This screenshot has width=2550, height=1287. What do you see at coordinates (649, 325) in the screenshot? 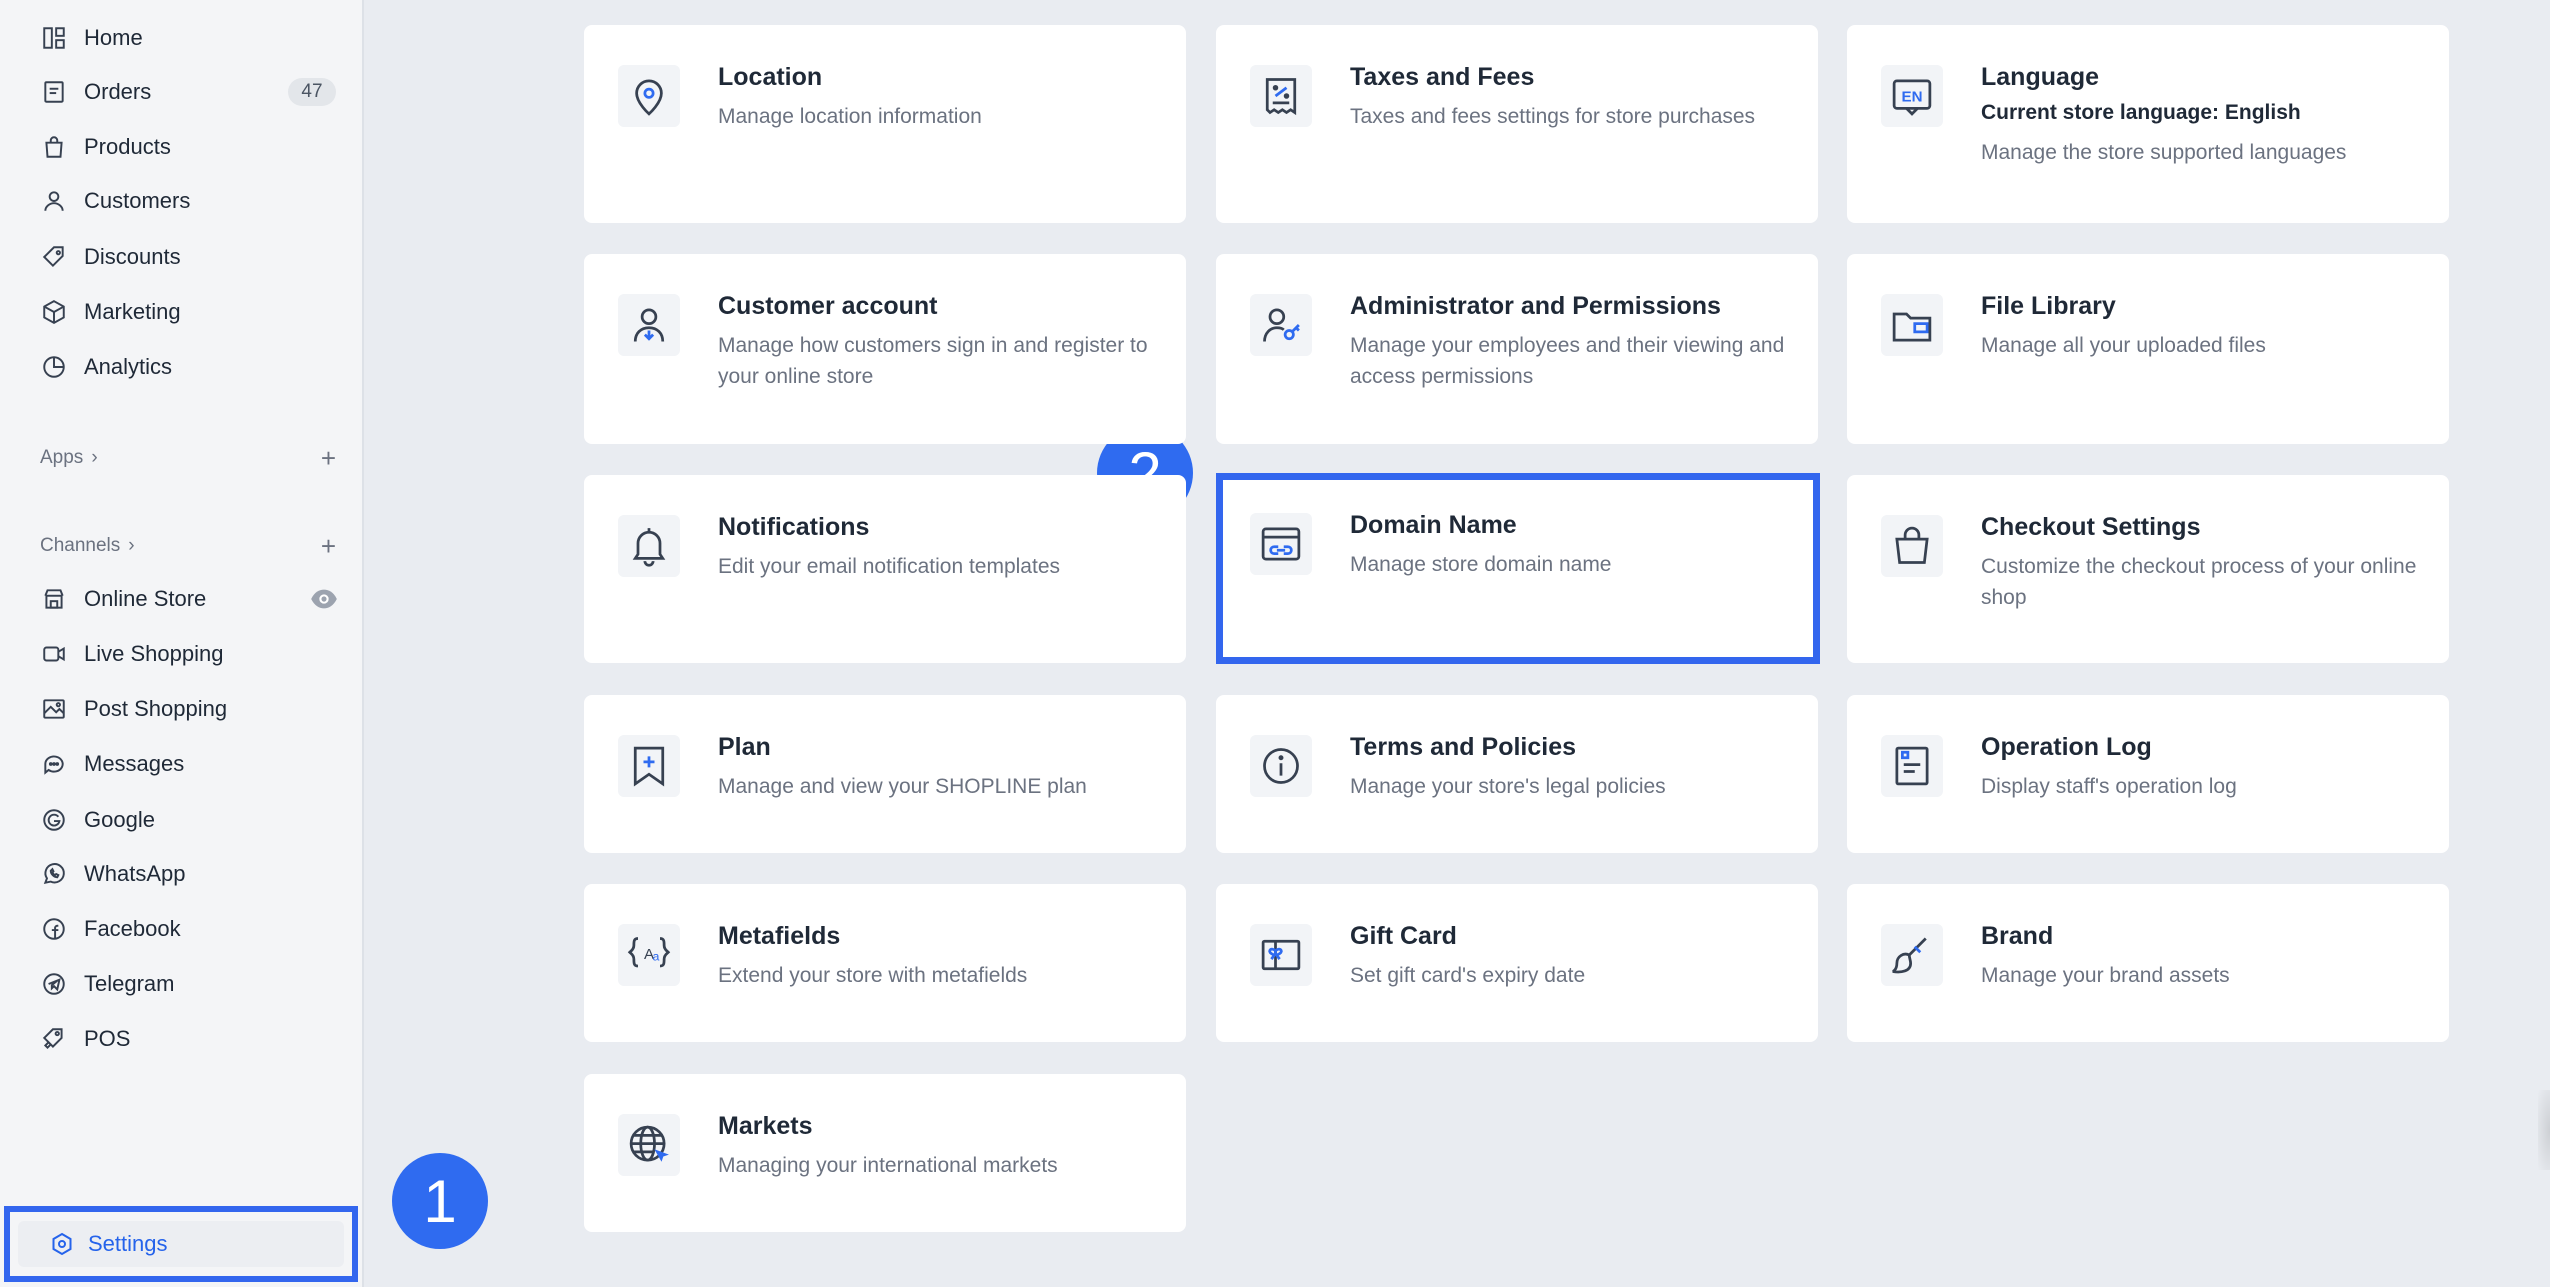
I see `customer-account-icon` at bounding box center [649, 325].